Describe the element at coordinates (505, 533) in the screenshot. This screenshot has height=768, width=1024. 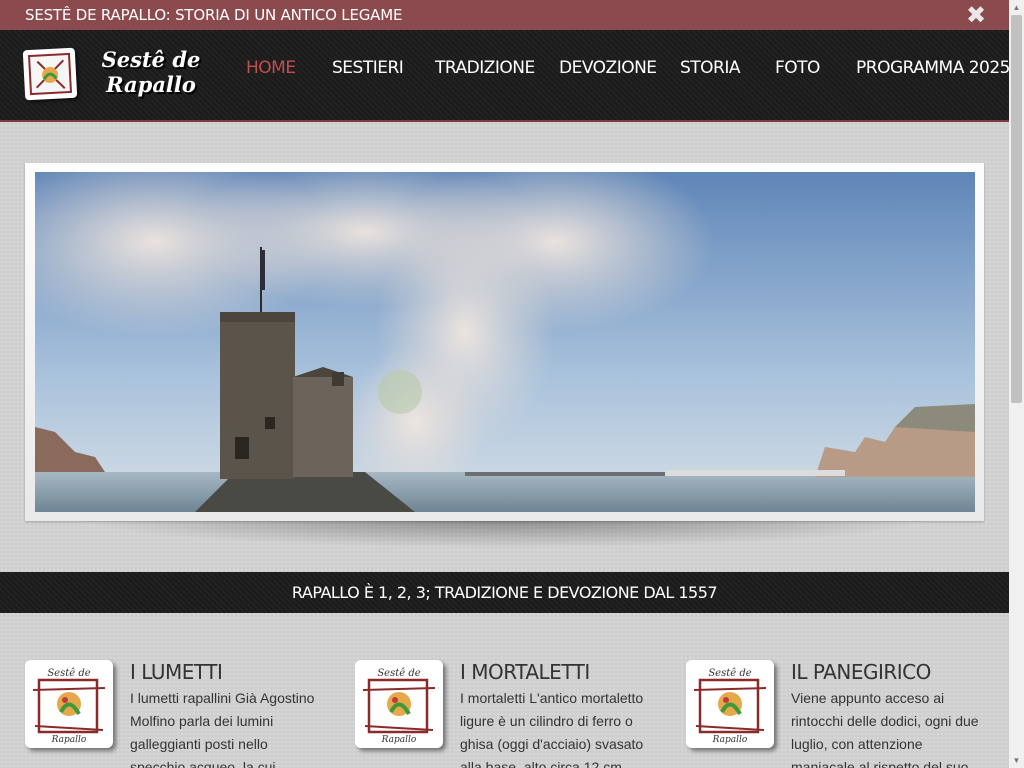
I see `hero-shadow` at that location.